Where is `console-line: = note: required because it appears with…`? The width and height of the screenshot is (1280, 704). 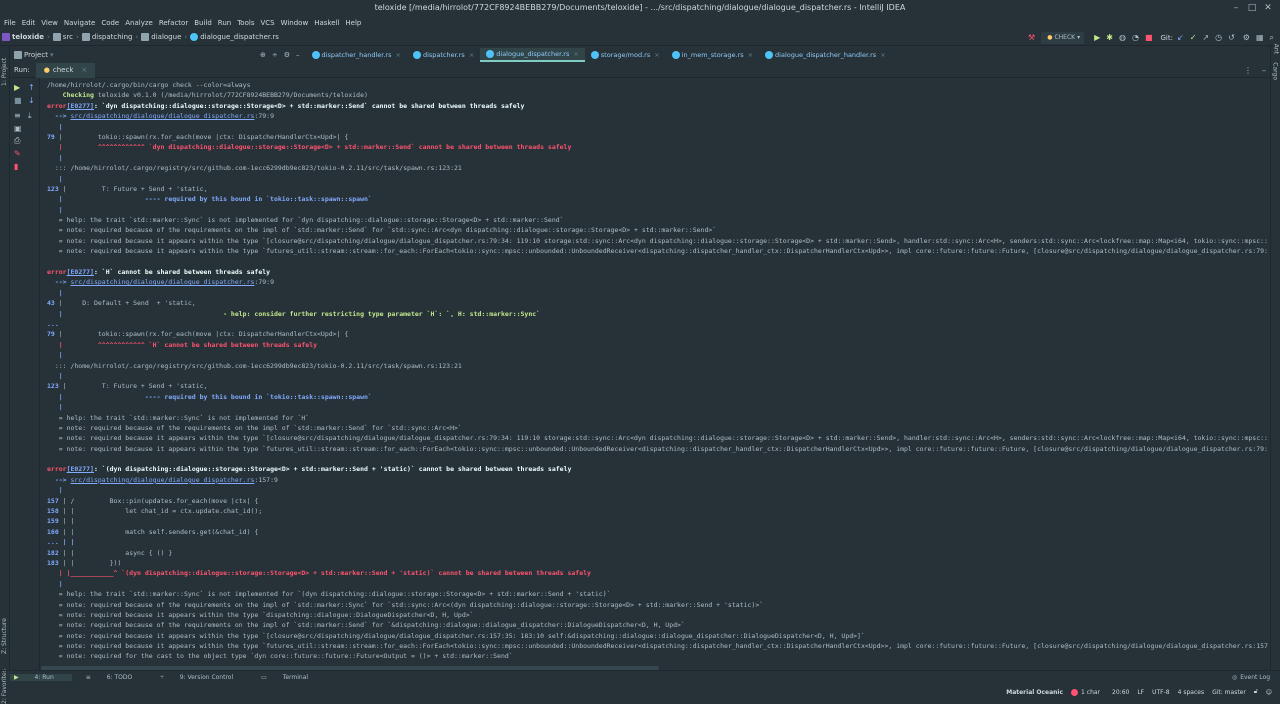
console-line: = note: required because it appears with… is located at coordinates (657, 448).